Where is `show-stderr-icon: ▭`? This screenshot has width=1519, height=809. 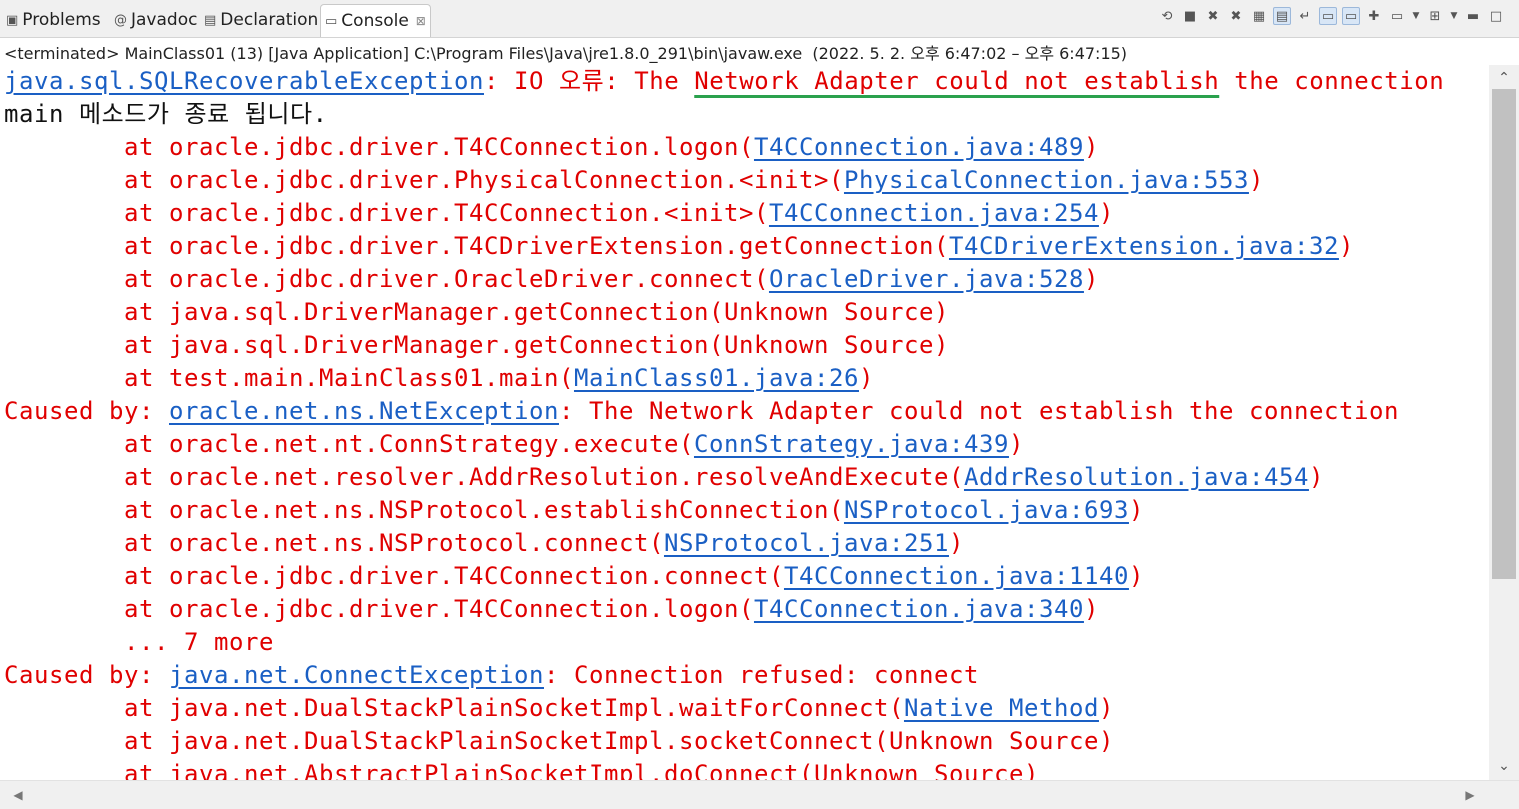
show-stderr-icon: ▭ is located at coordinates (1351, 16).